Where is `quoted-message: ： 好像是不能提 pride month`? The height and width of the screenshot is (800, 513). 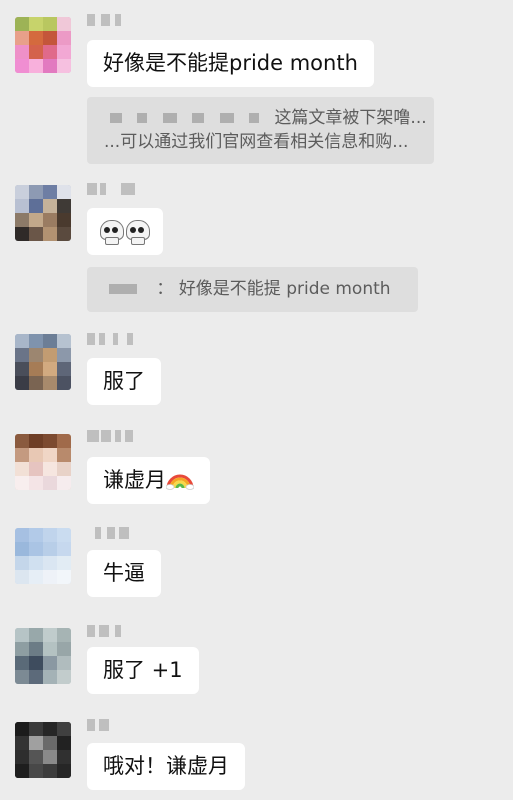 quoted-message: ： 好像是不能提 pride month is located at coordinates (252, 289).